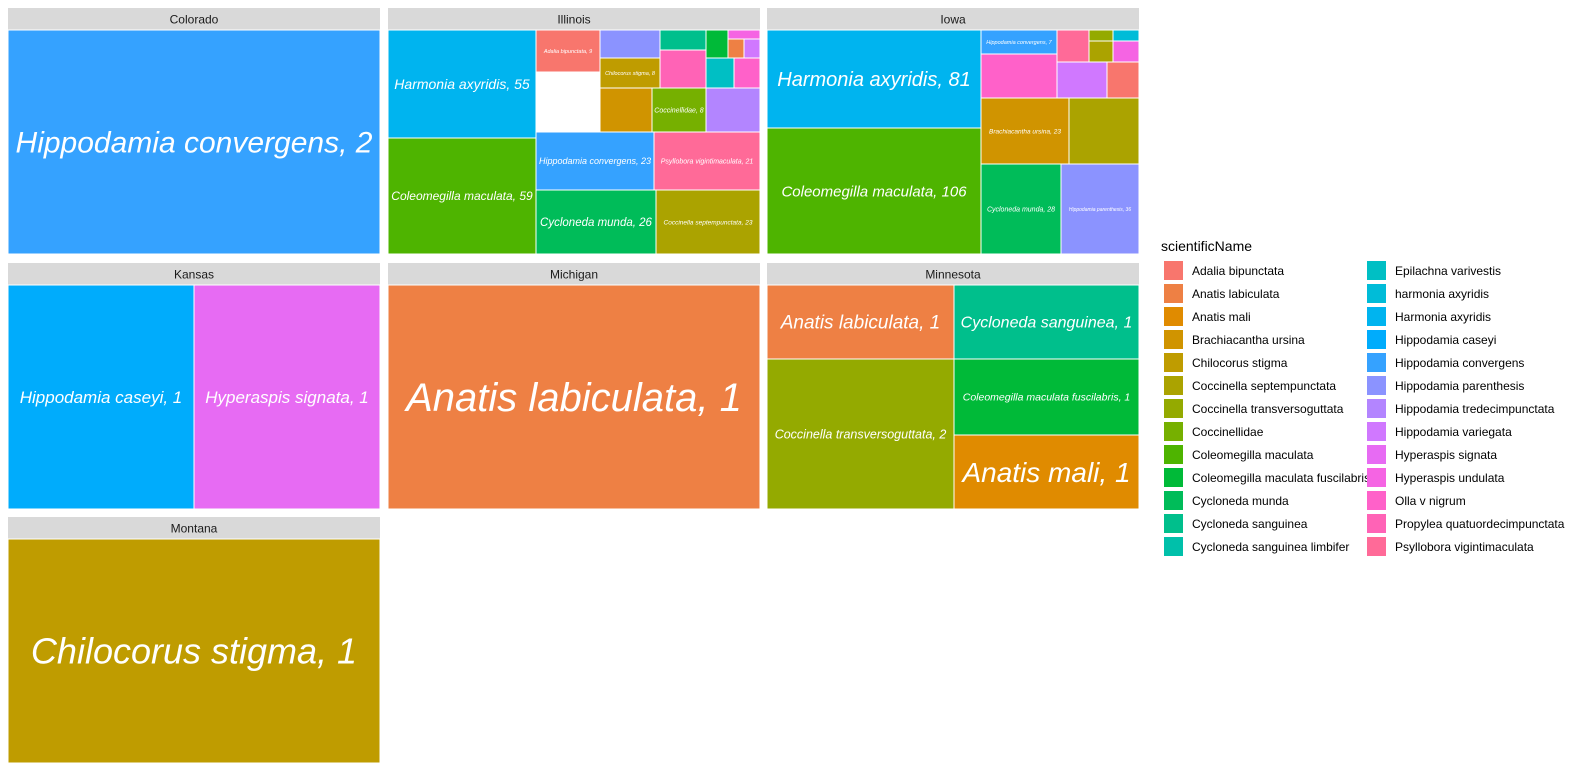  What do you see at coordinates (1253, 455) in the screenshot?
I see `legend-label: Coleomegilla maculata` at bounding box center [1253, 455].